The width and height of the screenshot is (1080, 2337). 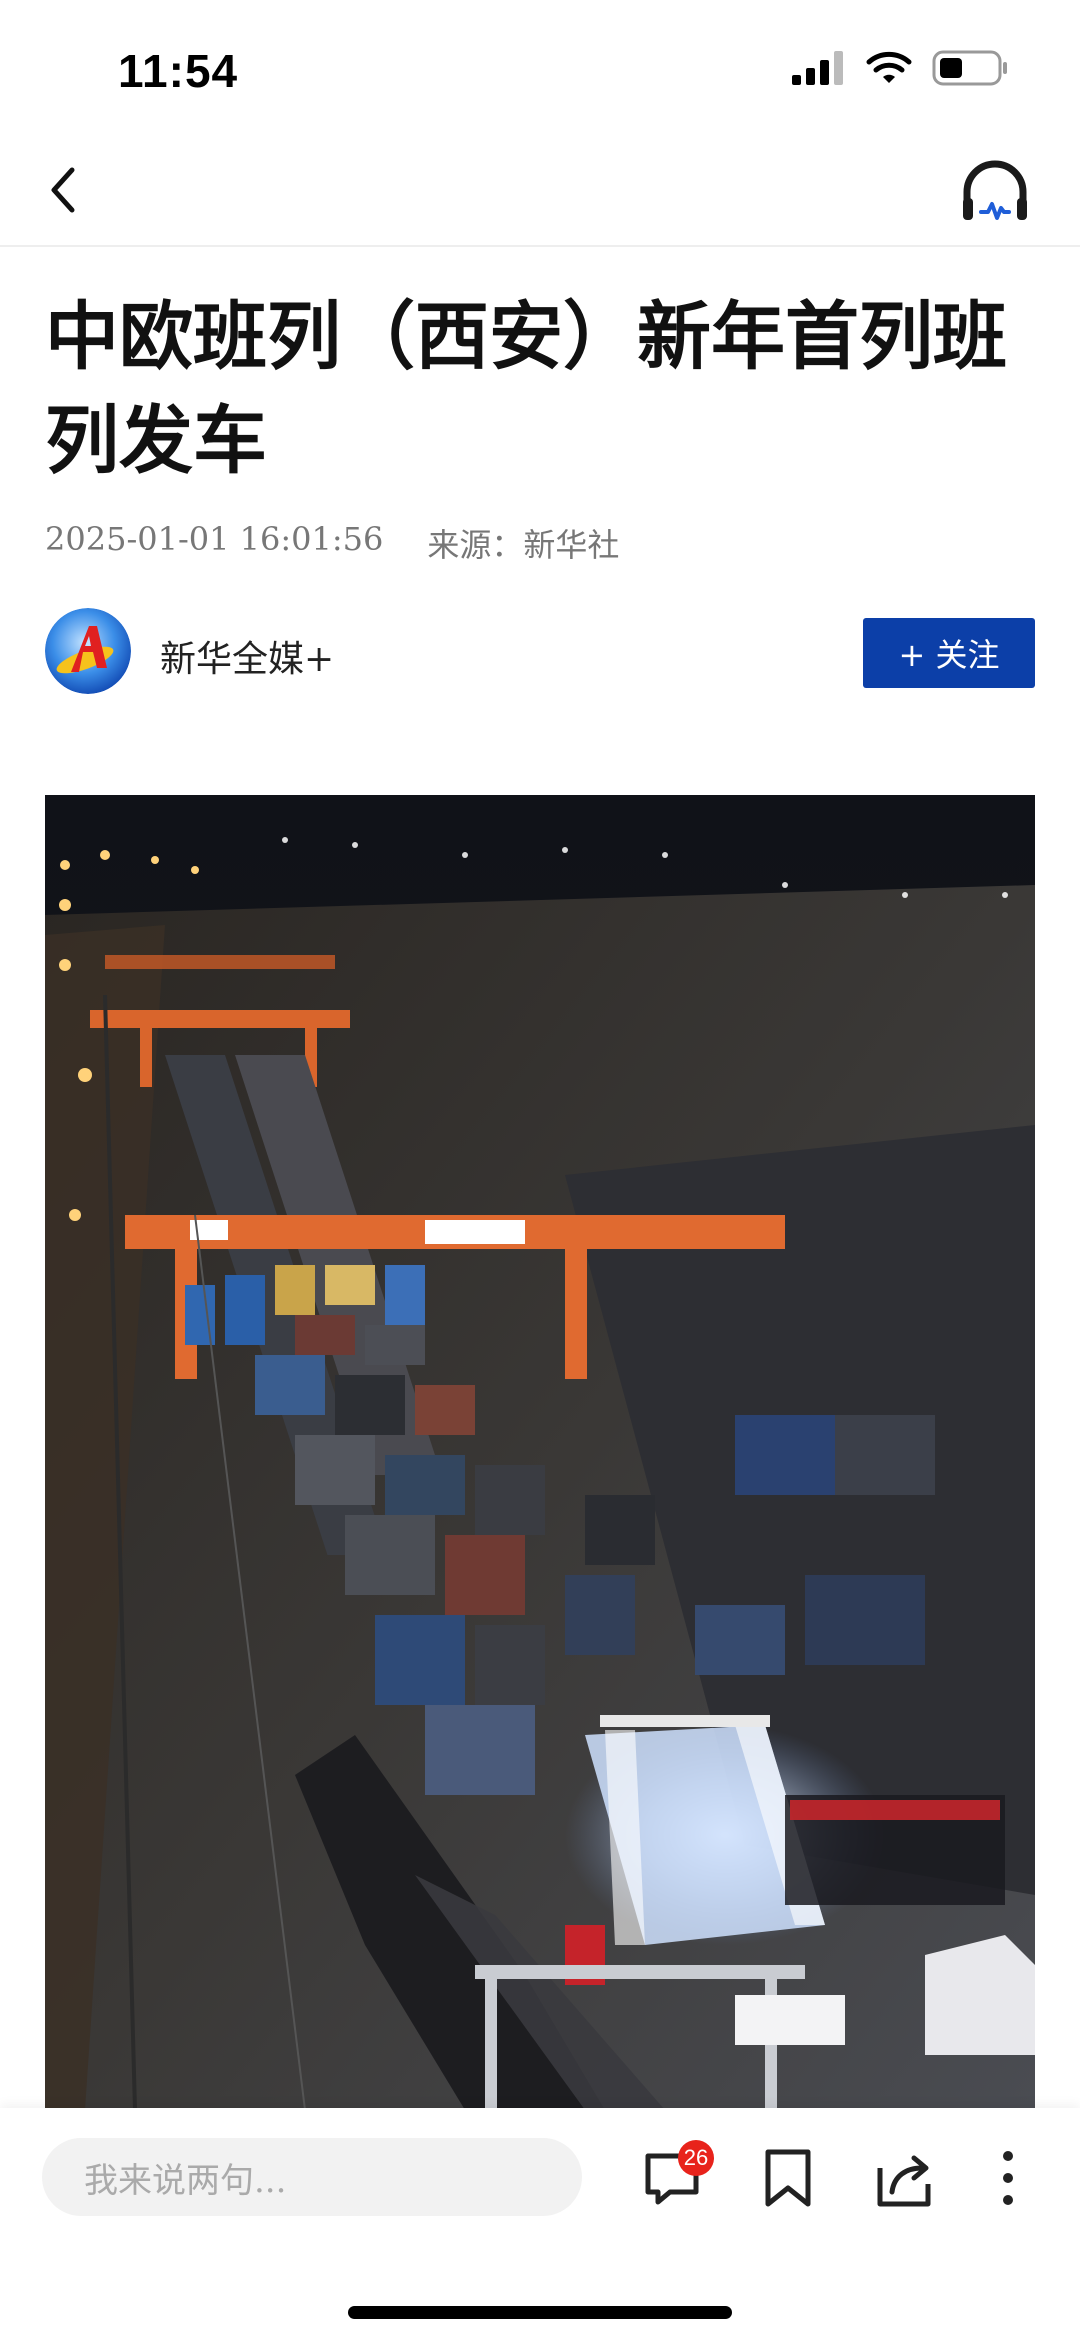 I want to click on status-time: 11:54, so click(x=178, y=71).